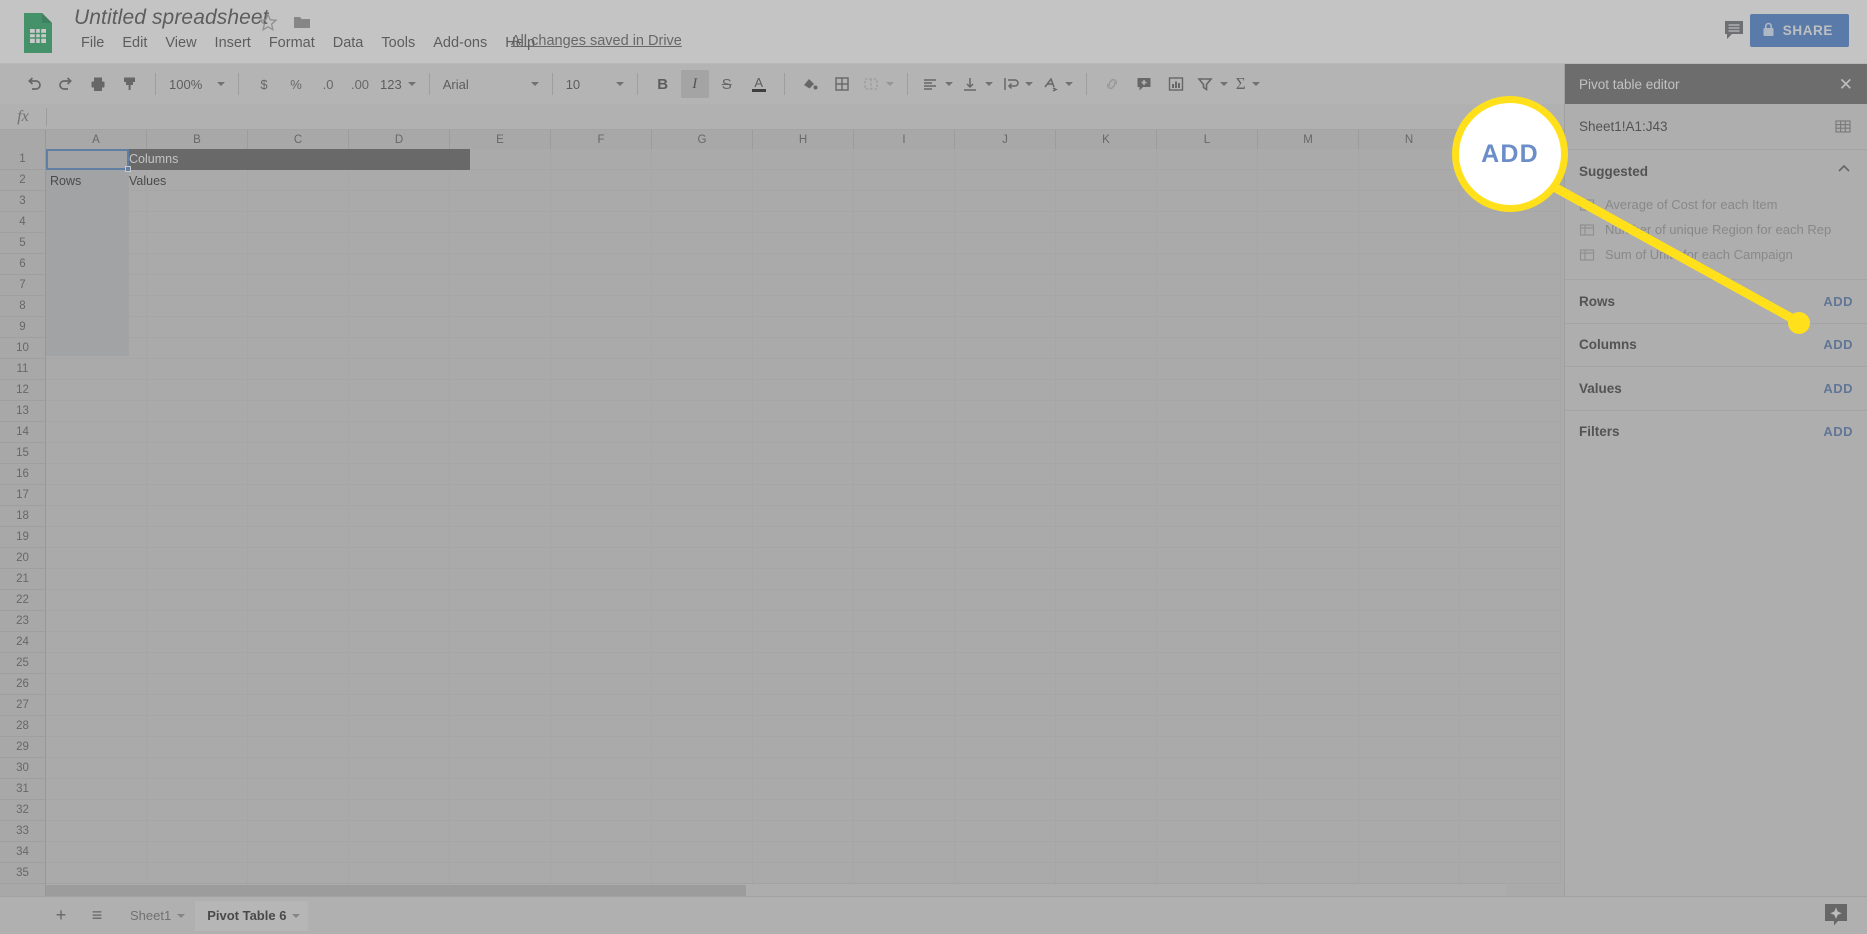 Image resolution: width=1867 pixels, height=934 pixels. What do you see at coordinates (399, 558) in the screenshot?
I see `cell-D20` at bounding box center [399, 558].